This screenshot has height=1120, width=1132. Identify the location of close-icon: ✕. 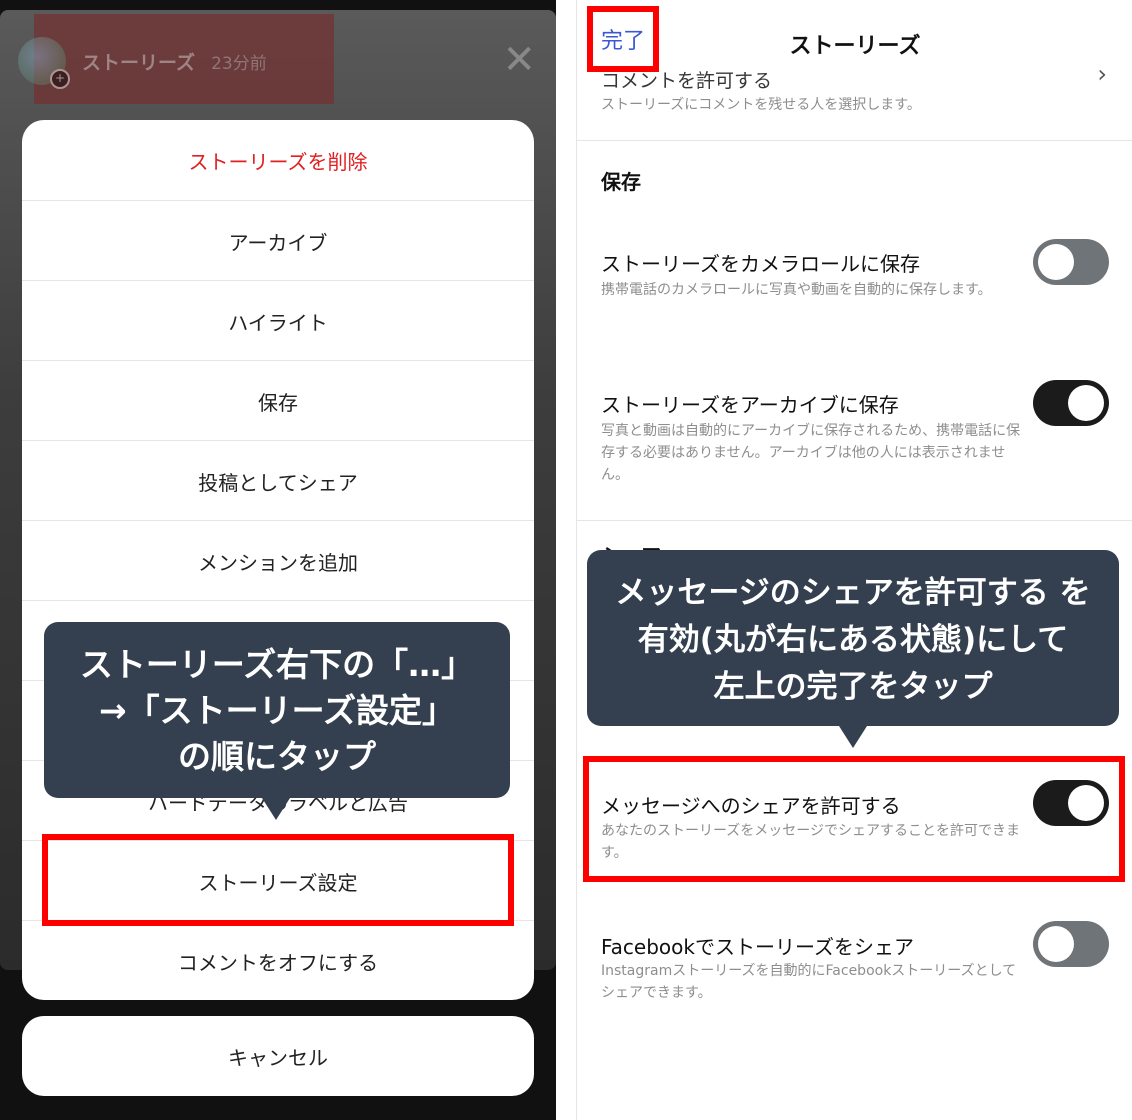
(519, 60).